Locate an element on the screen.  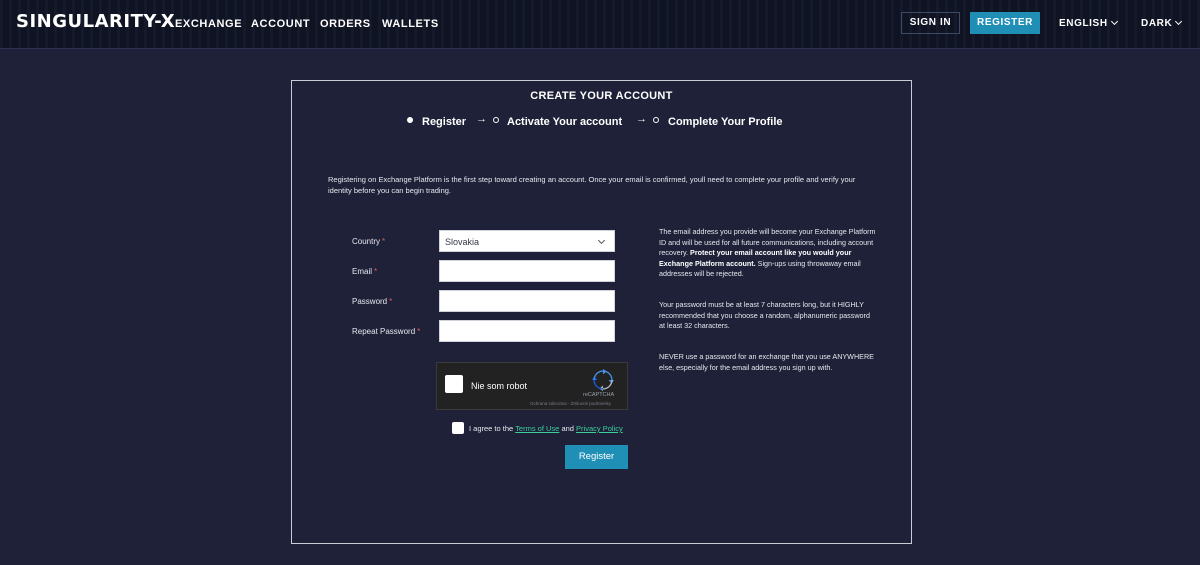
sign-in-button: SIGN IN is located at coordinates (930, 23).